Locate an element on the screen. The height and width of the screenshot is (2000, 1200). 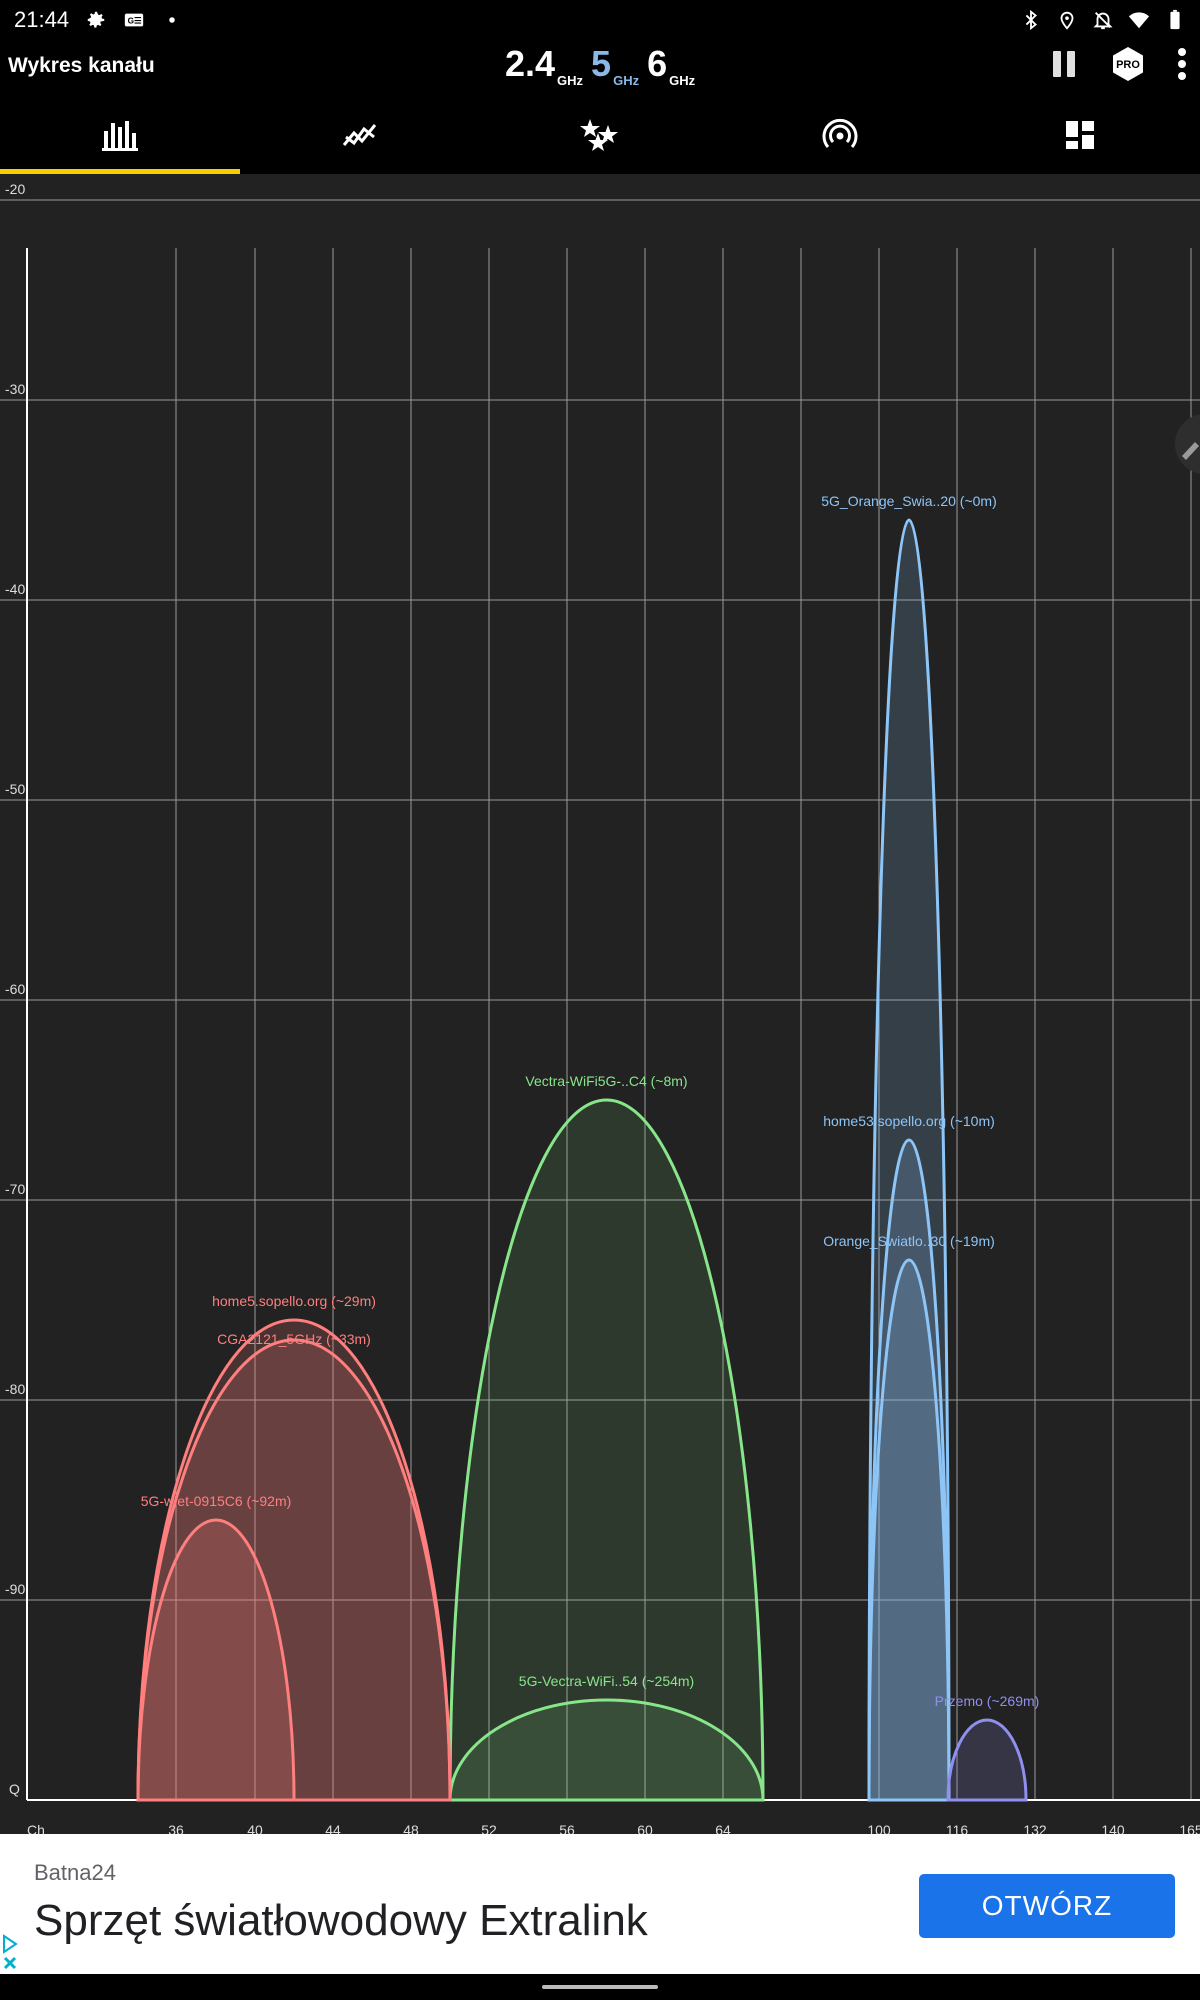
status-bar-right is located at coordinates (1103, 20).